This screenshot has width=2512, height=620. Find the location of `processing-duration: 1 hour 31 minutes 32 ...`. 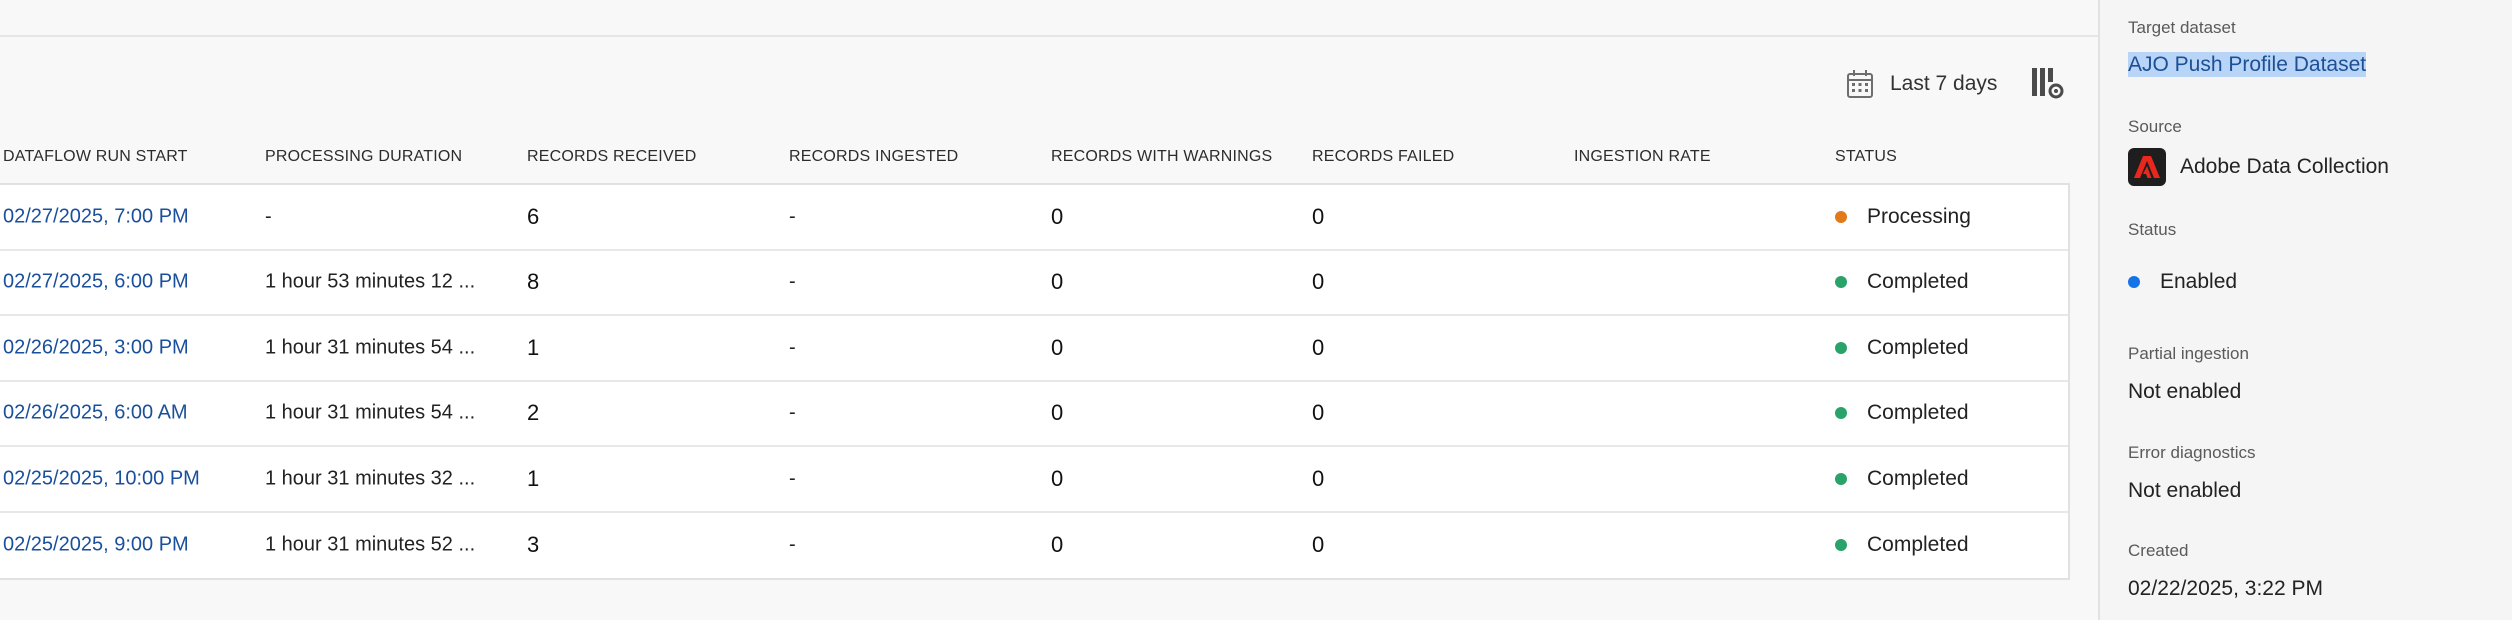

processing-duration: 1 hour 31 minutes 32 ... is located at coordinates (370, 478).